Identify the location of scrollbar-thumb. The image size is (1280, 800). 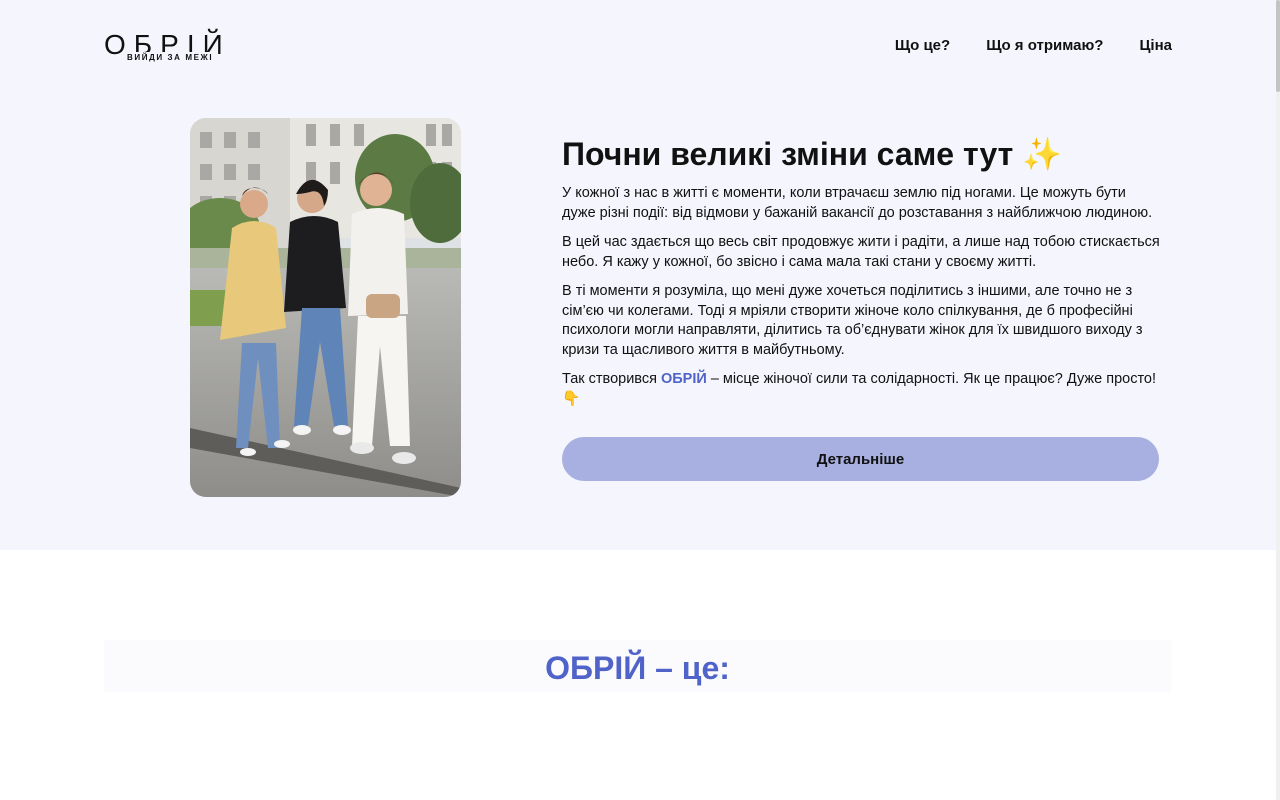
(1278, 46).